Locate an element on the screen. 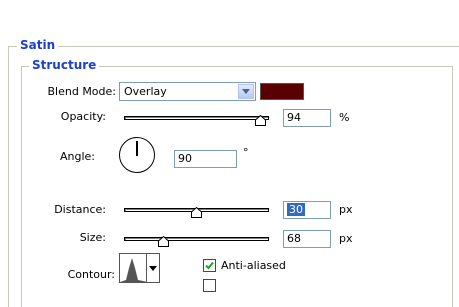  contour-curve-icon is located at coordinates (133, 270).